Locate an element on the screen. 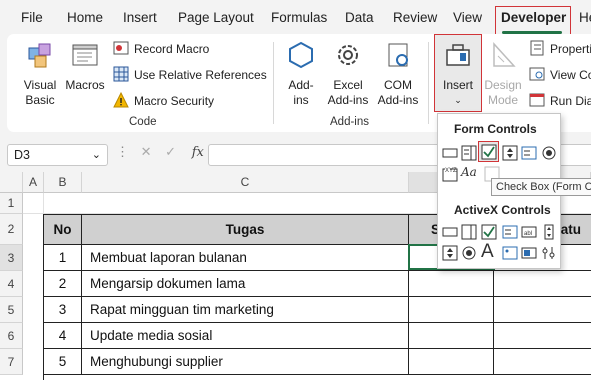 This screenshot has width=591, height=380. visual-basic-button: Visual Basic is located at coordinates (40, 74).